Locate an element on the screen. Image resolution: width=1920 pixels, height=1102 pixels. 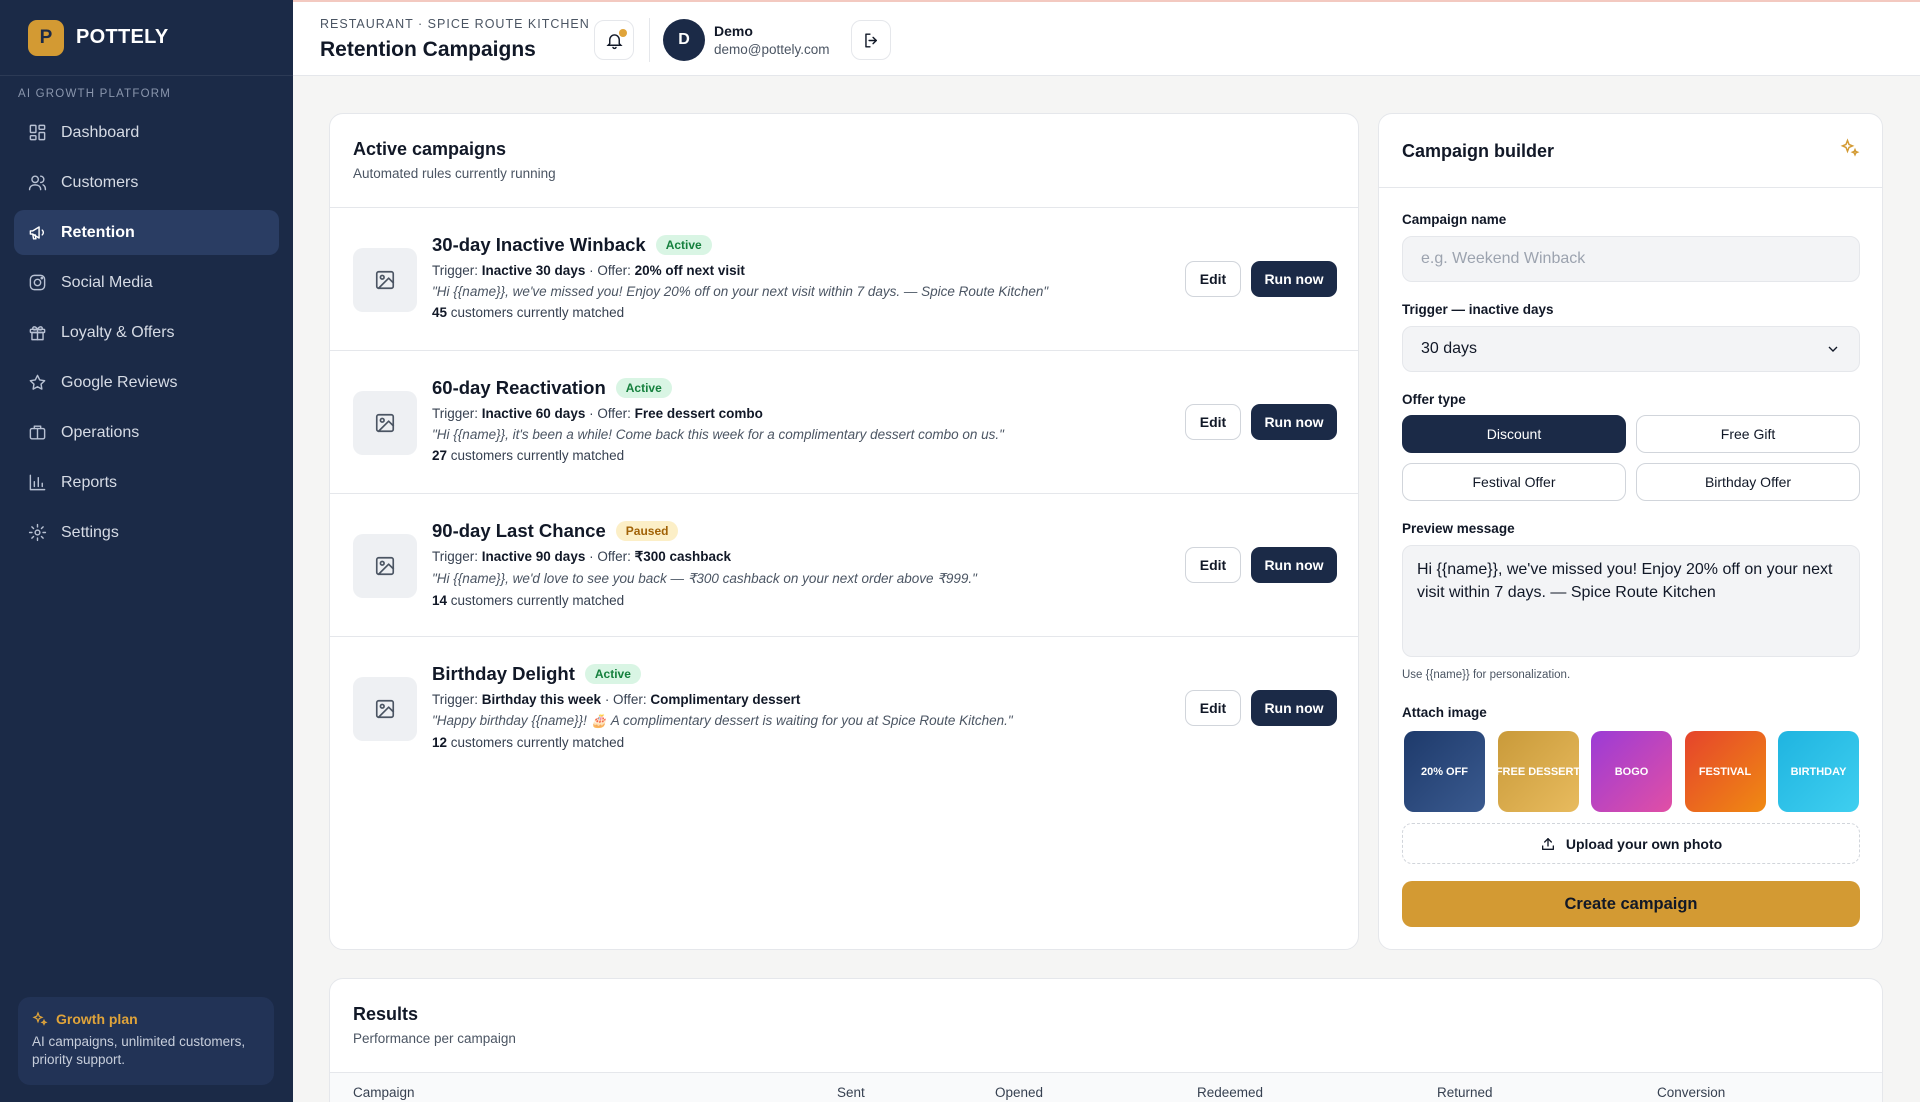
campaign-name: 60-day Reactivation is located at coordinates (519, 387).